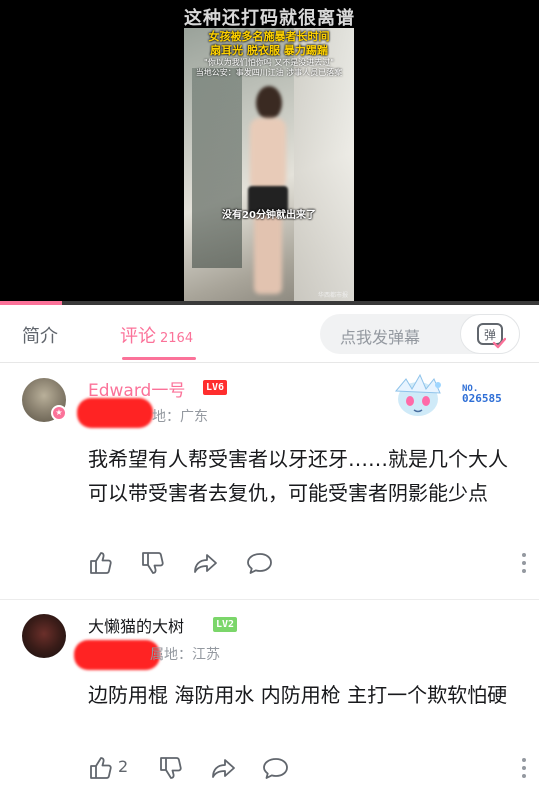 The height and width of the screenshot is (800, 539). Describe the element at coordinates (269, 334) in the screenshot. I see `tab-bar: 简介 评论 2164 点我发弹幕 弹` at that location.